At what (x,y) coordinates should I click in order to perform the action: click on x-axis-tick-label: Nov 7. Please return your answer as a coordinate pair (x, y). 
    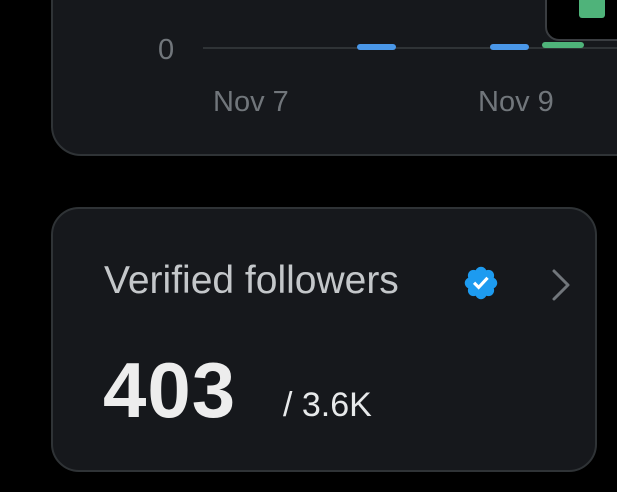
    Looking at the image, I should click on (251, 102).